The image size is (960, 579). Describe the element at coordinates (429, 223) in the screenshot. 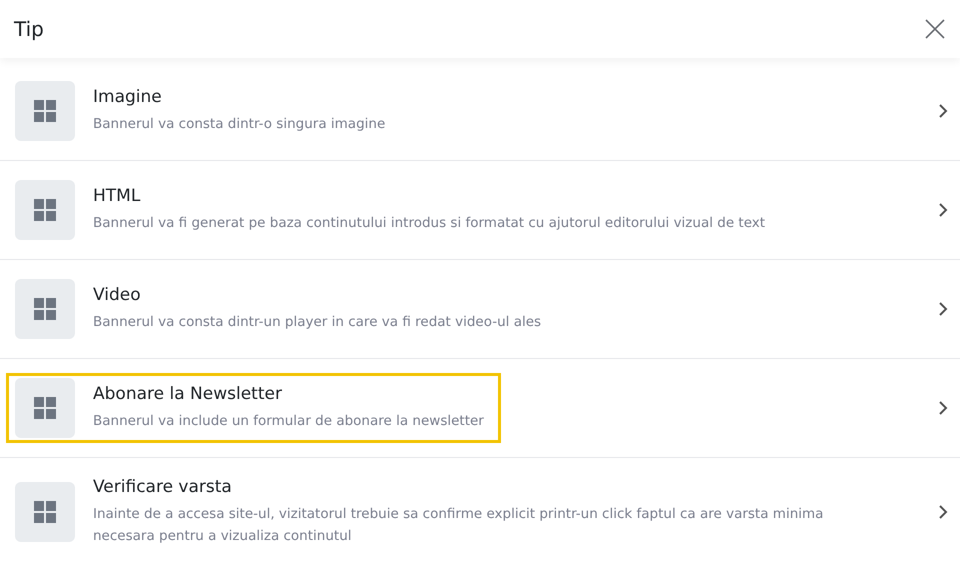

I see `option-description: Bannerul va fi generat pe baza continutului introdus si formatat cu ajutorul editorului vizual de text` at that location.